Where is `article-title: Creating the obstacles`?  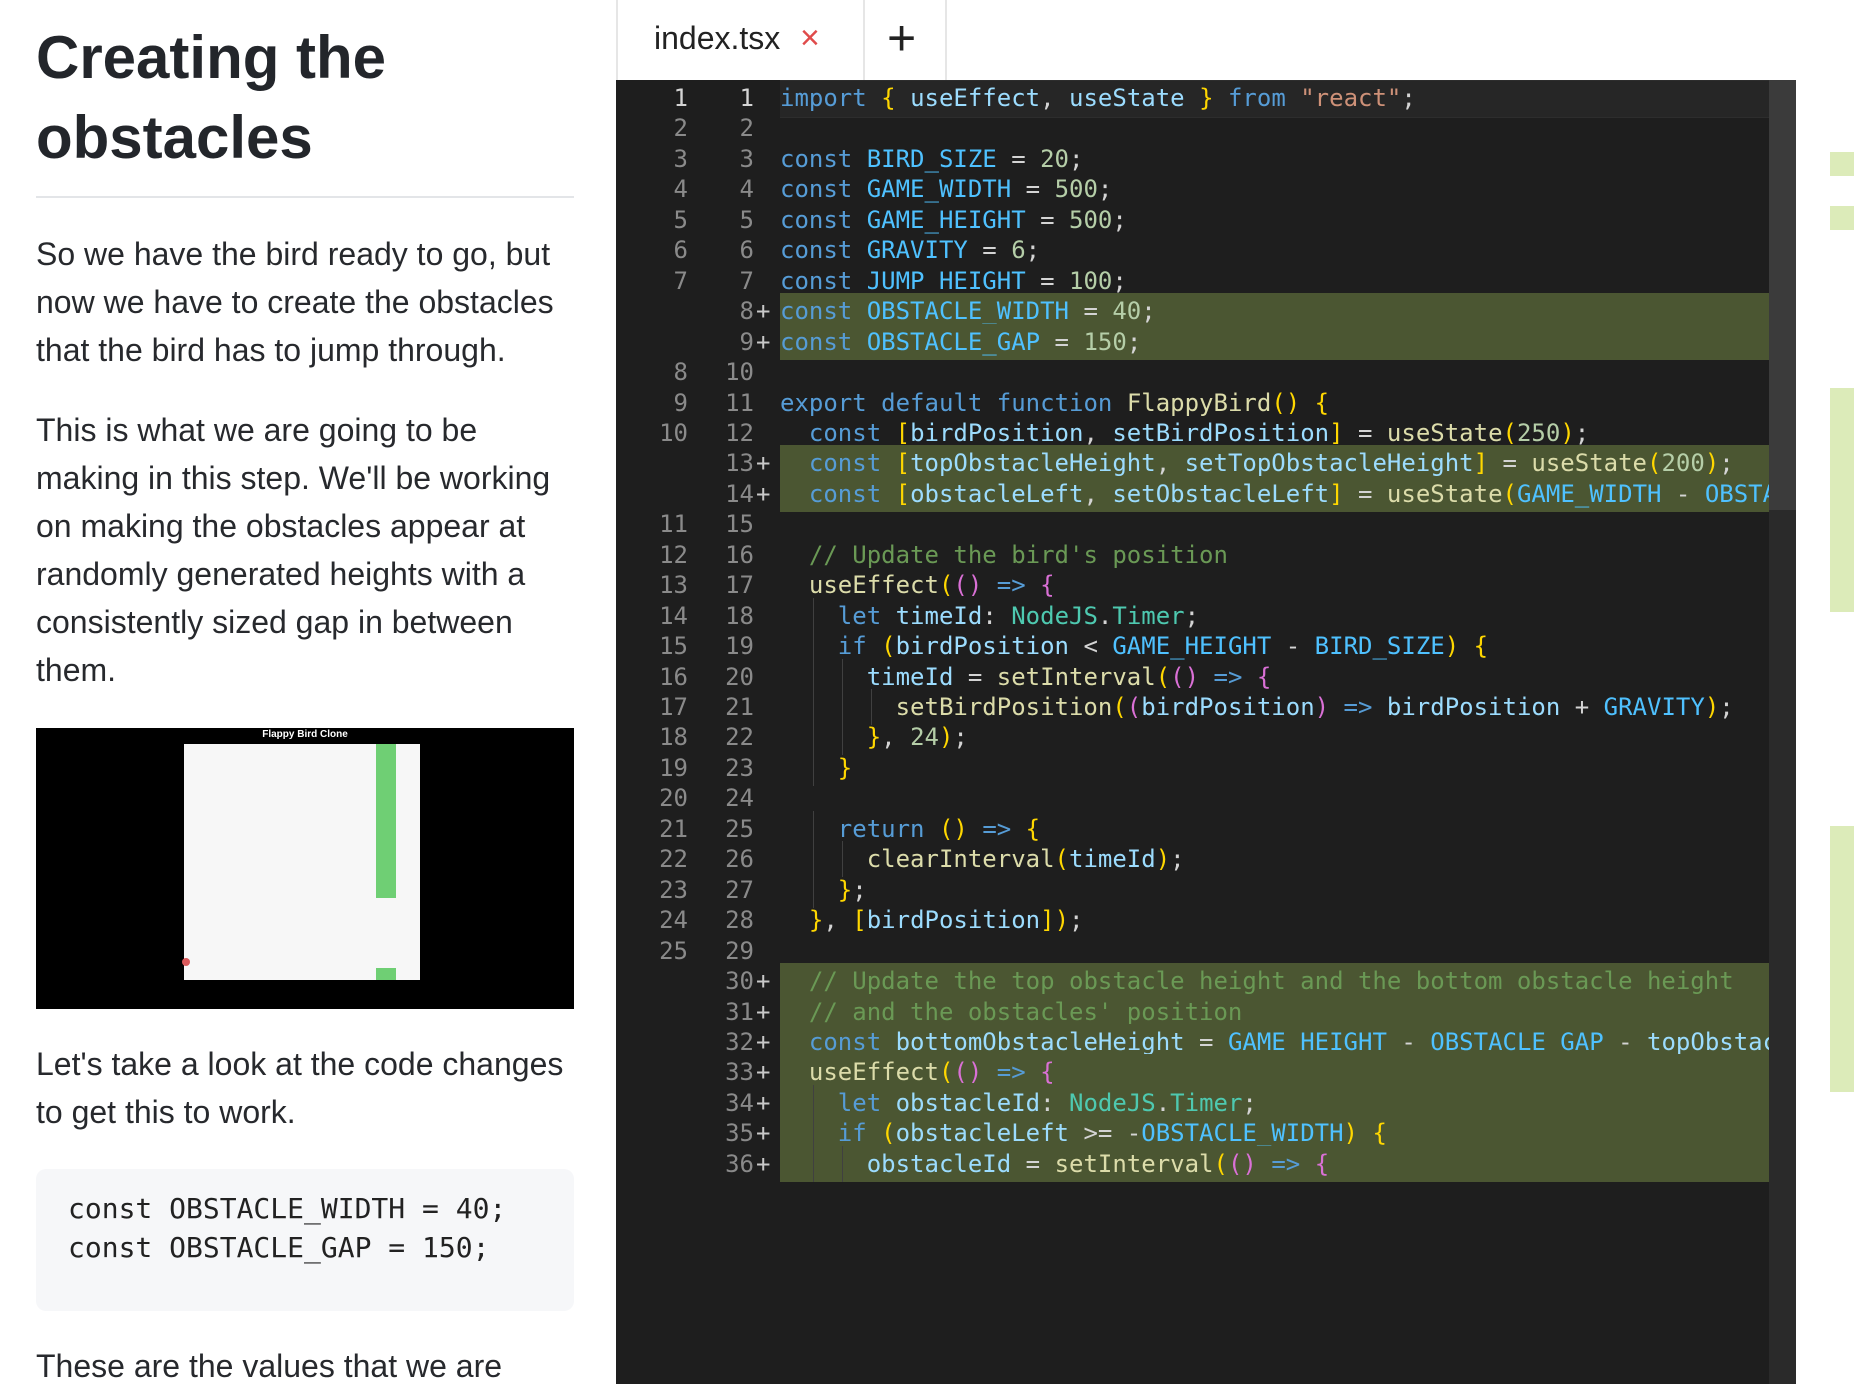
article-title: Creating the obstacles is located at coordinates (211, 97).